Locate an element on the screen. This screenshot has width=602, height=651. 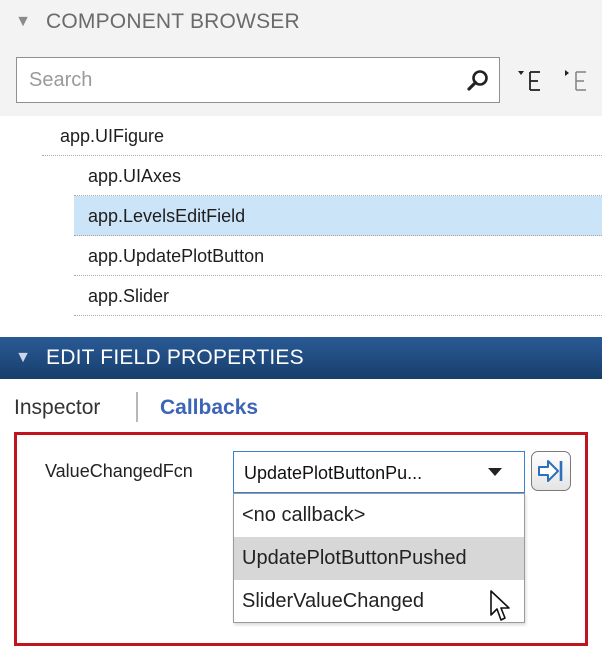
option-update-plot-button-pushed: UpdatePlotButtonPushed is located at coordinates (379, 558).